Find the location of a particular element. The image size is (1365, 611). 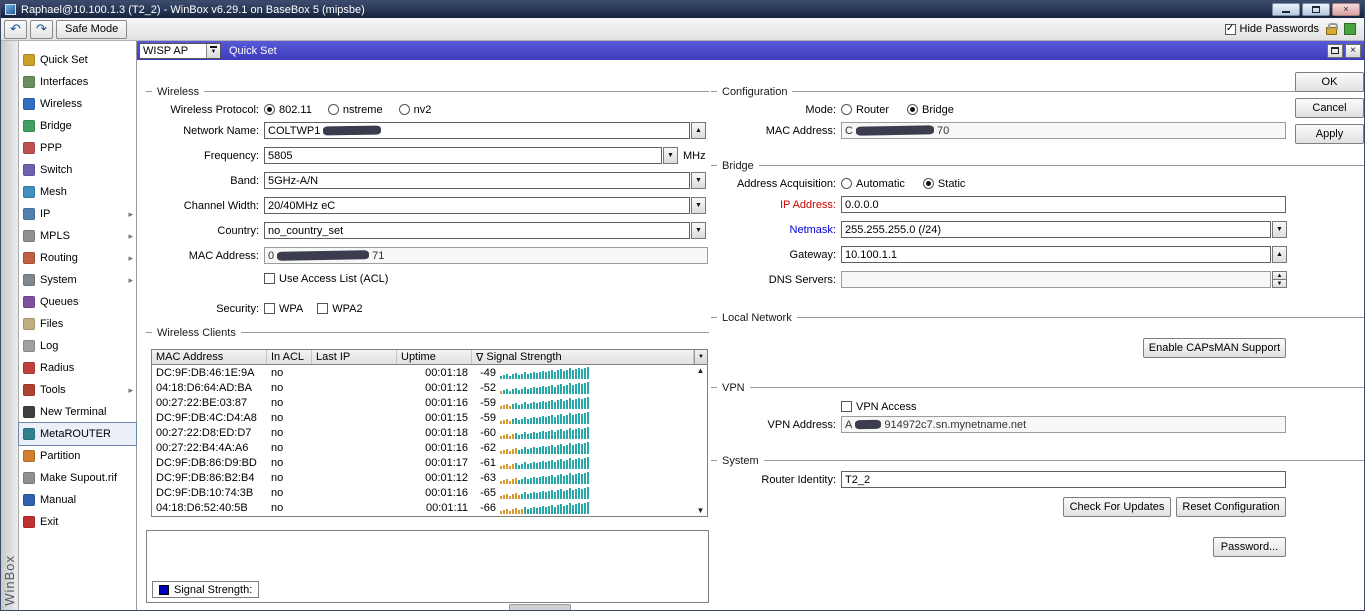

netmask-input: 255.255.255.0 (/24) is located at coordinates (1056, 229).